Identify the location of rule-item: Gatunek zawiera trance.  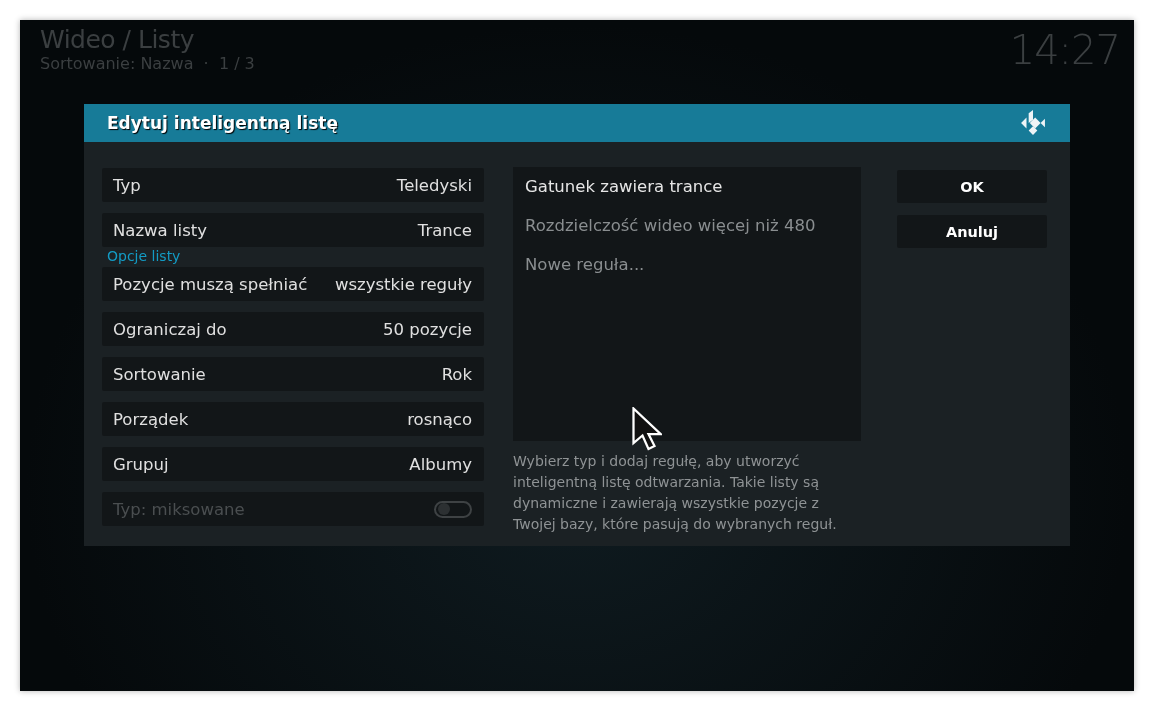
(687, 191).